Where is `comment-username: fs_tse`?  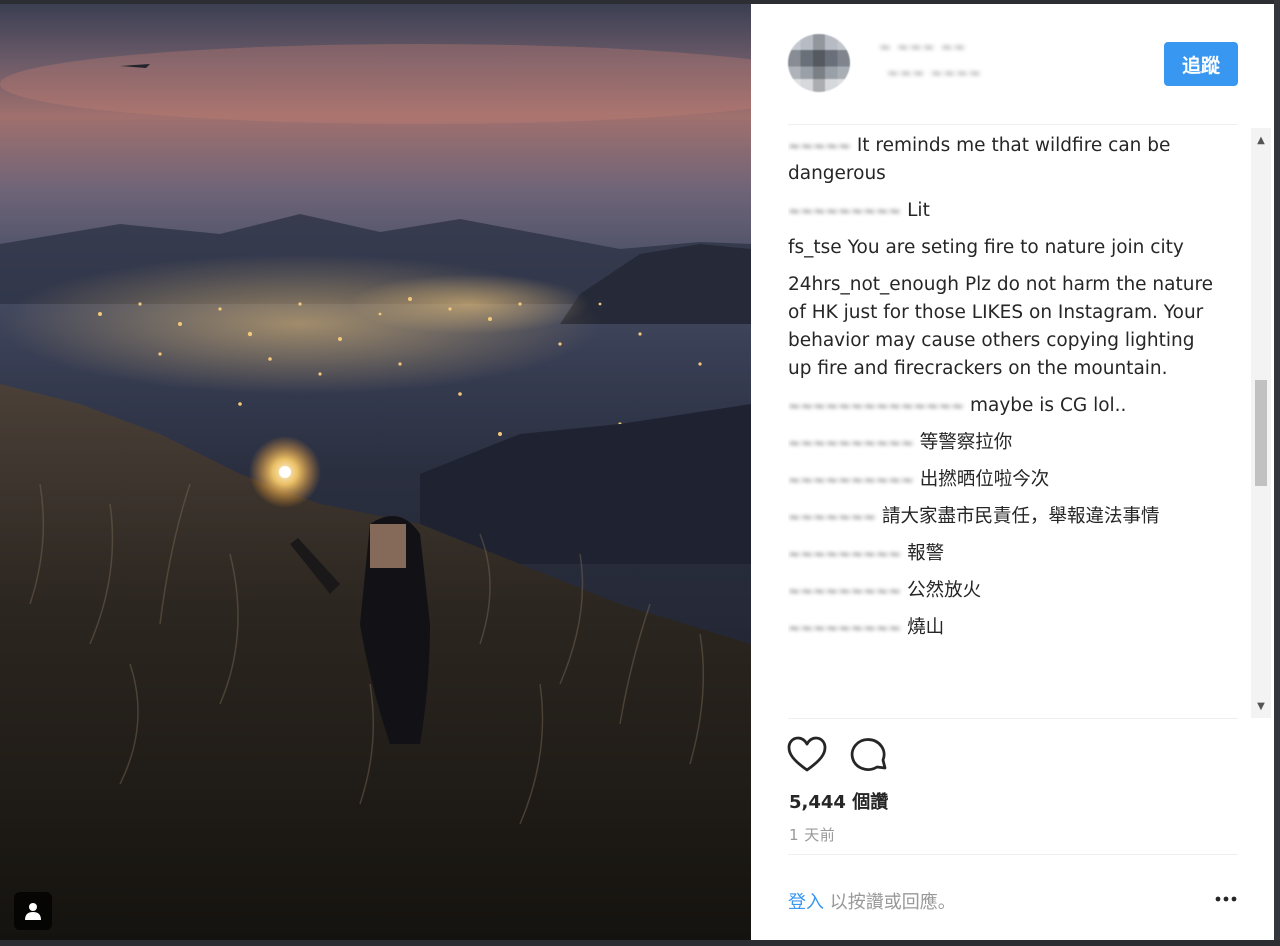
comment-username: fs_tse is located at coordinates (815, 247).